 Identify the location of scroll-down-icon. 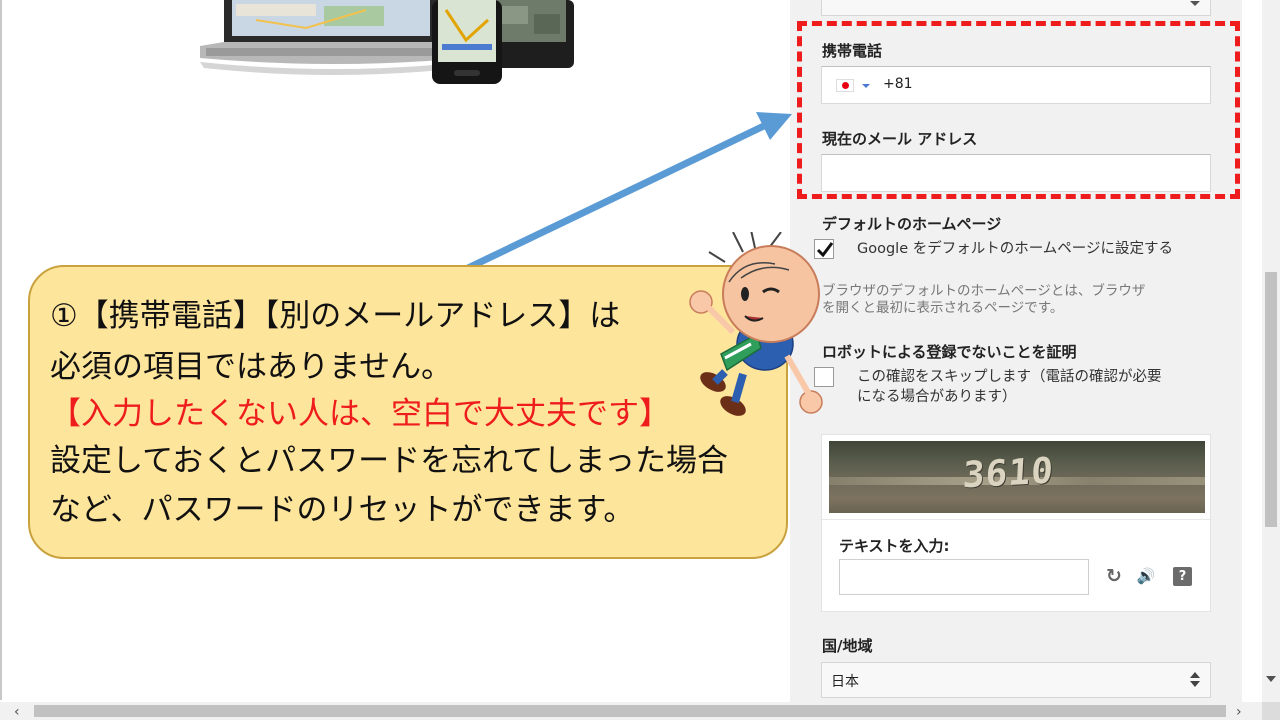
(1271, 679).